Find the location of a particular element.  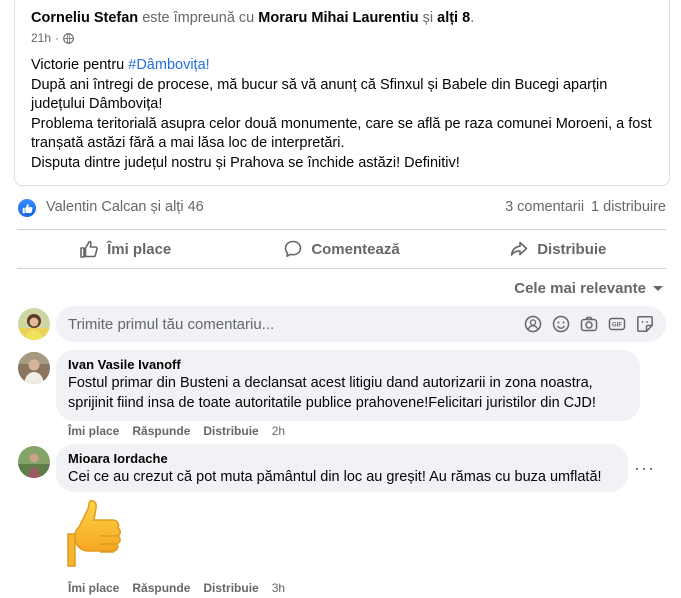

comment-sort-dropdown: Cele mai relevante is located at coordinates (589, 288).